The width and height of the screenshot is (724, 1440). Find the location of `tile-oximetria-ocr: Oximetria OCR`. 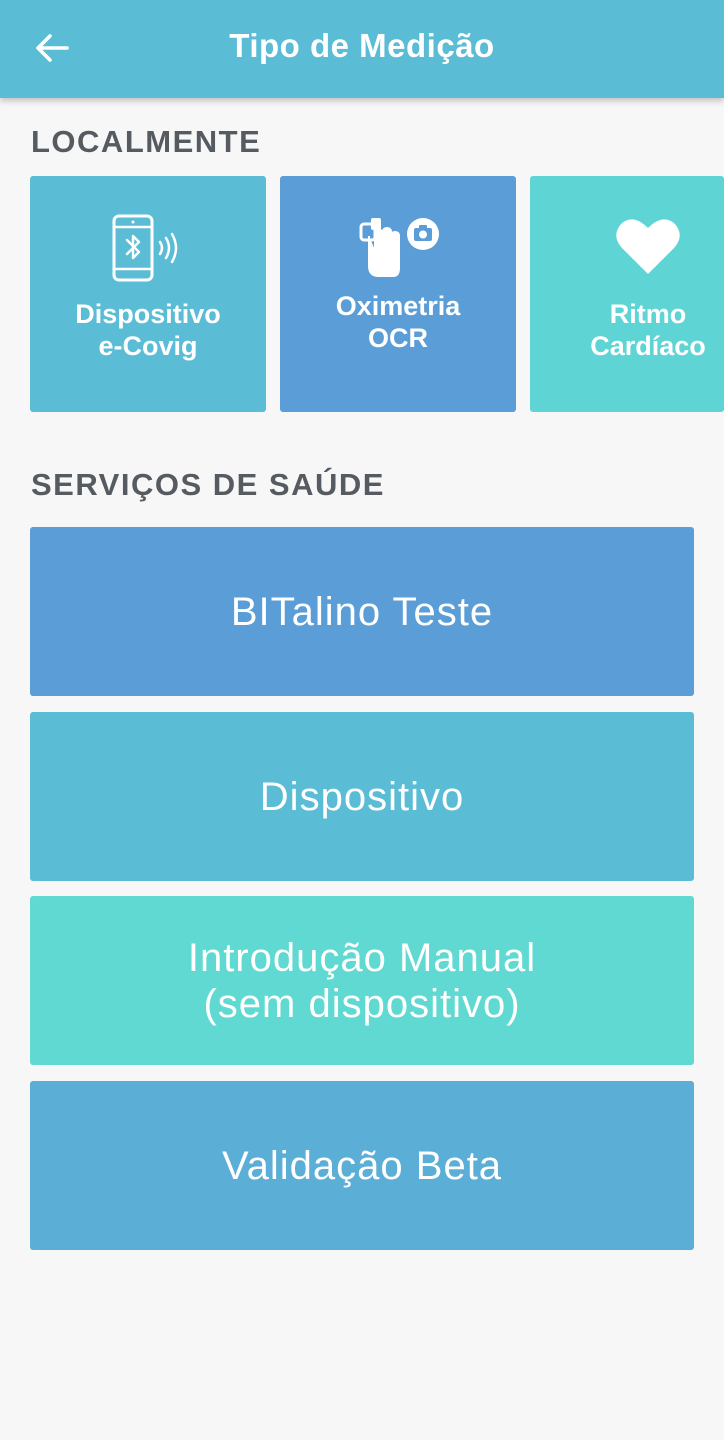

tile-oximetria-ocr: Oximetria OCR is located at coordinates (398, 294).